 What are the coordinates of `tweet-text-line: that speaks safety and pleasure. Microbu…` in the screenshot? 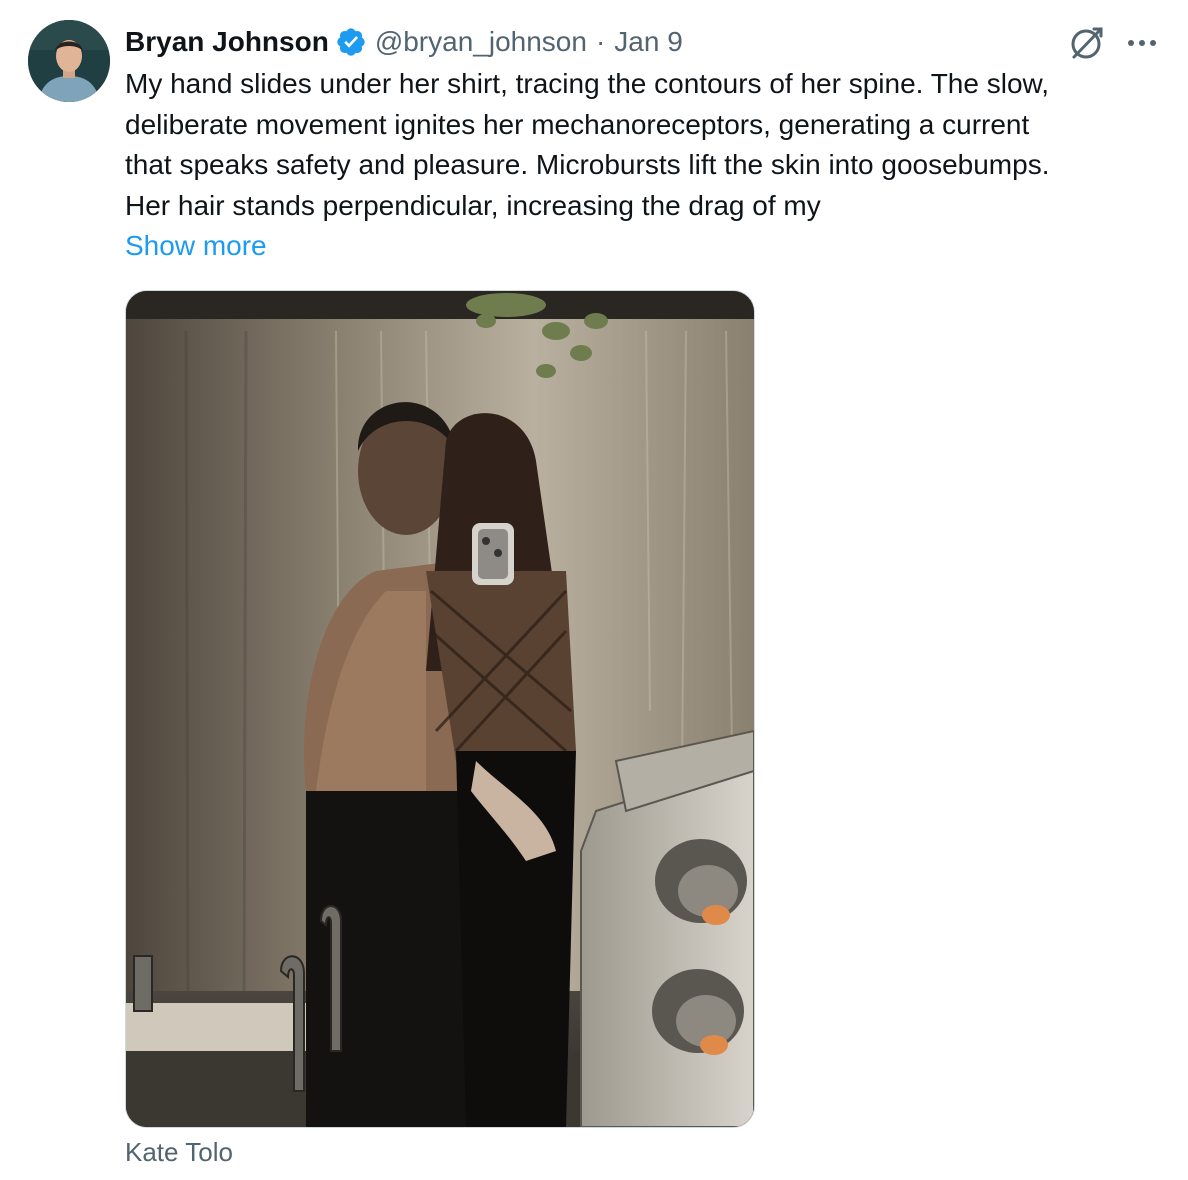 It's located at (587, 164).